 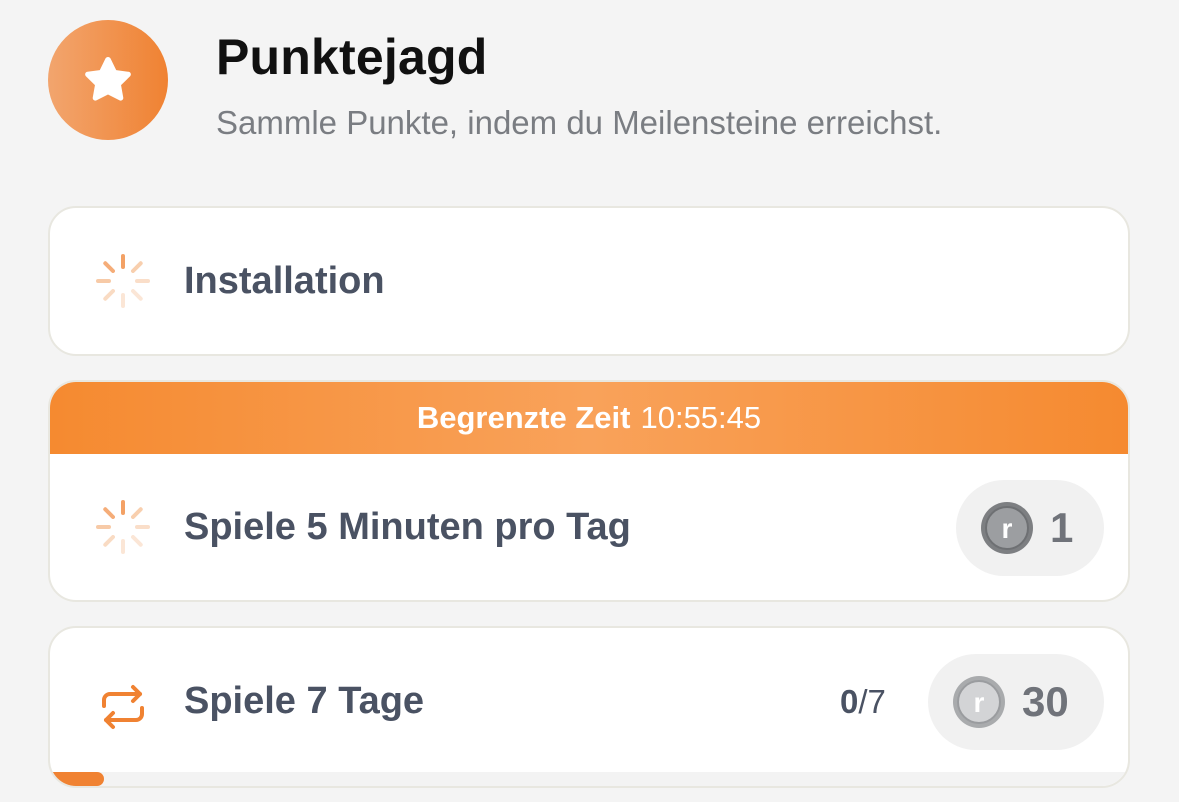 I want to click on task-label: Spiele 7 Tage, so click(x=304, y=701).